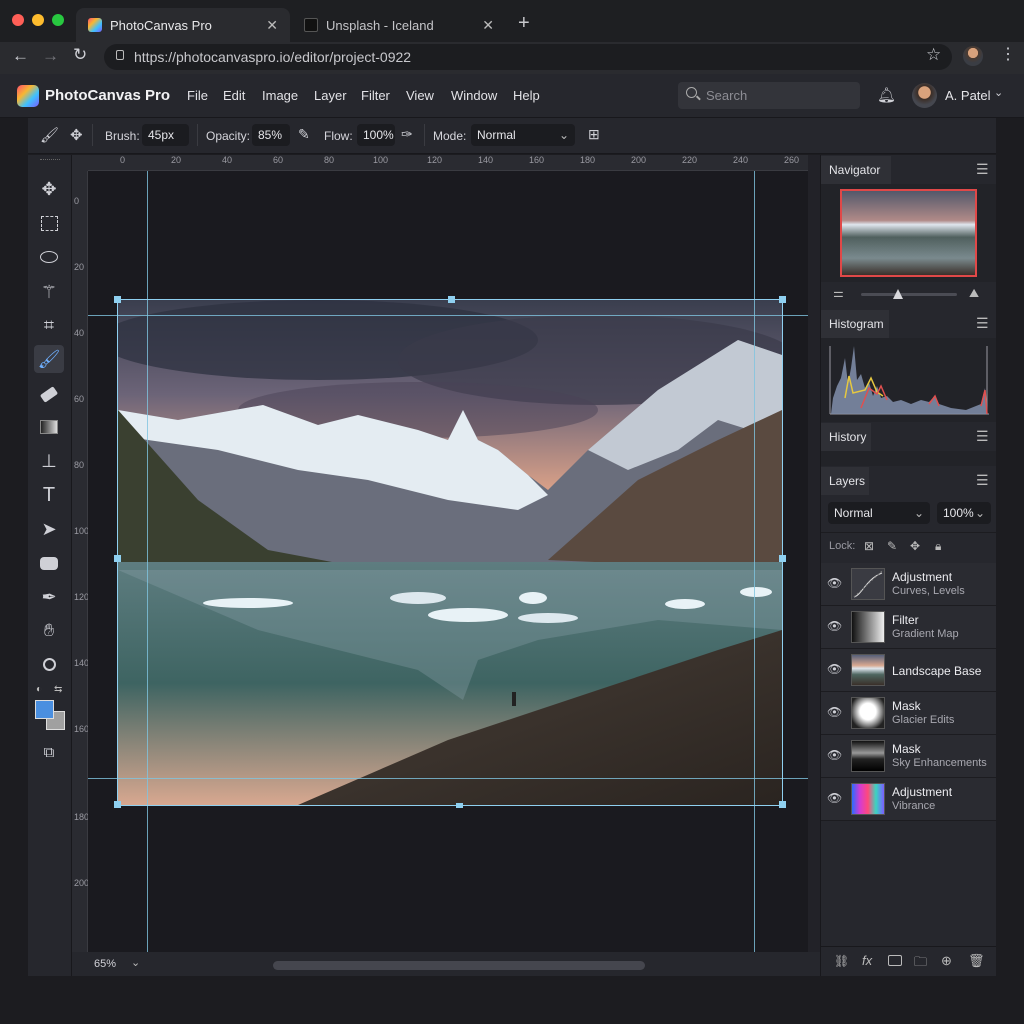 The height and width of the screenshot is (1024, 1024). I want to click on close-window-button, so click(18, 20).